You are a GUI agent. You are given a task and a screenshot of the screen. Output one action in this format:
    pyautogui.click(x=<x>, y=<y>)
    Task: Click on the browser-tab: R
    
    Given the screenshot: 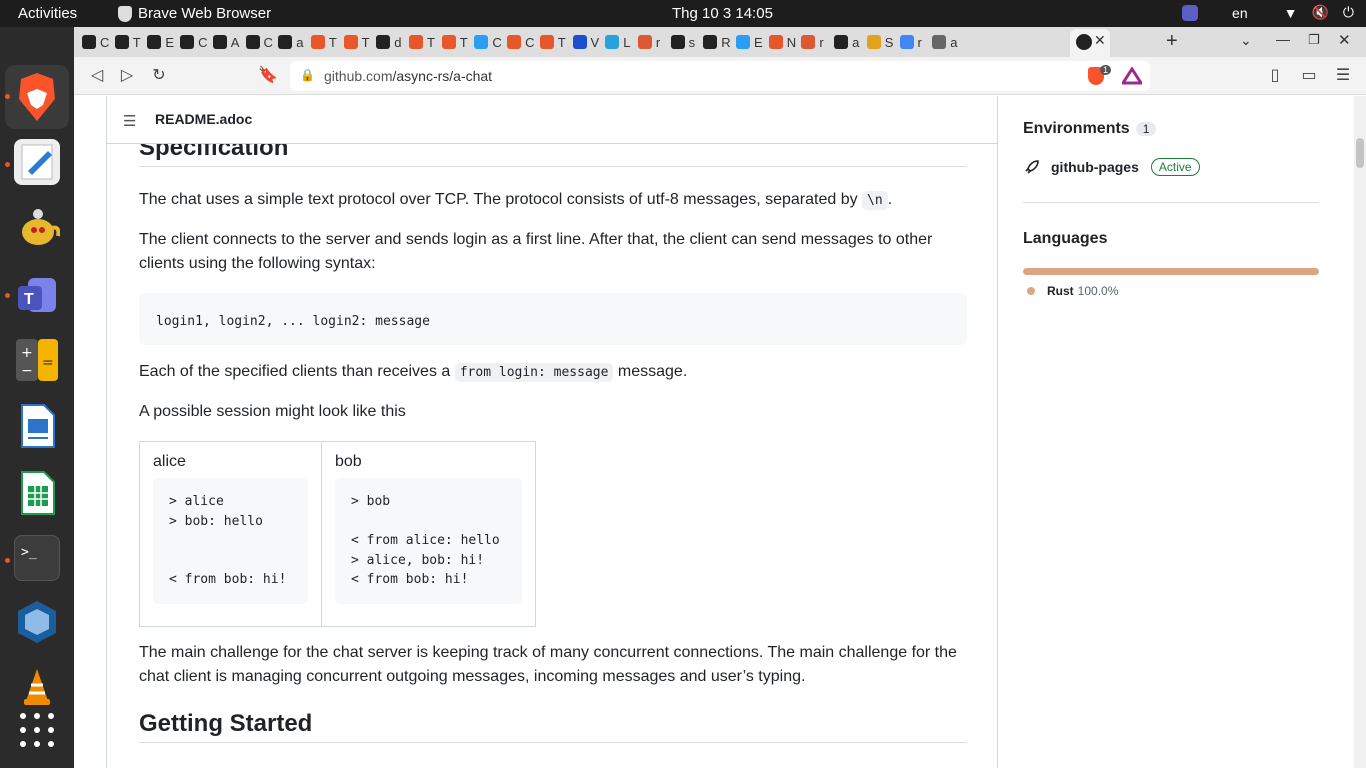 What is the action you would take?
    pyautogui.click(x=717, y=42)
    